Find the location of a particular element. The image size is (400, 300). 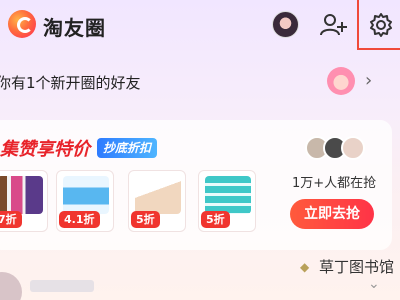

buyer-avatars is located at coordinates (335, 149).